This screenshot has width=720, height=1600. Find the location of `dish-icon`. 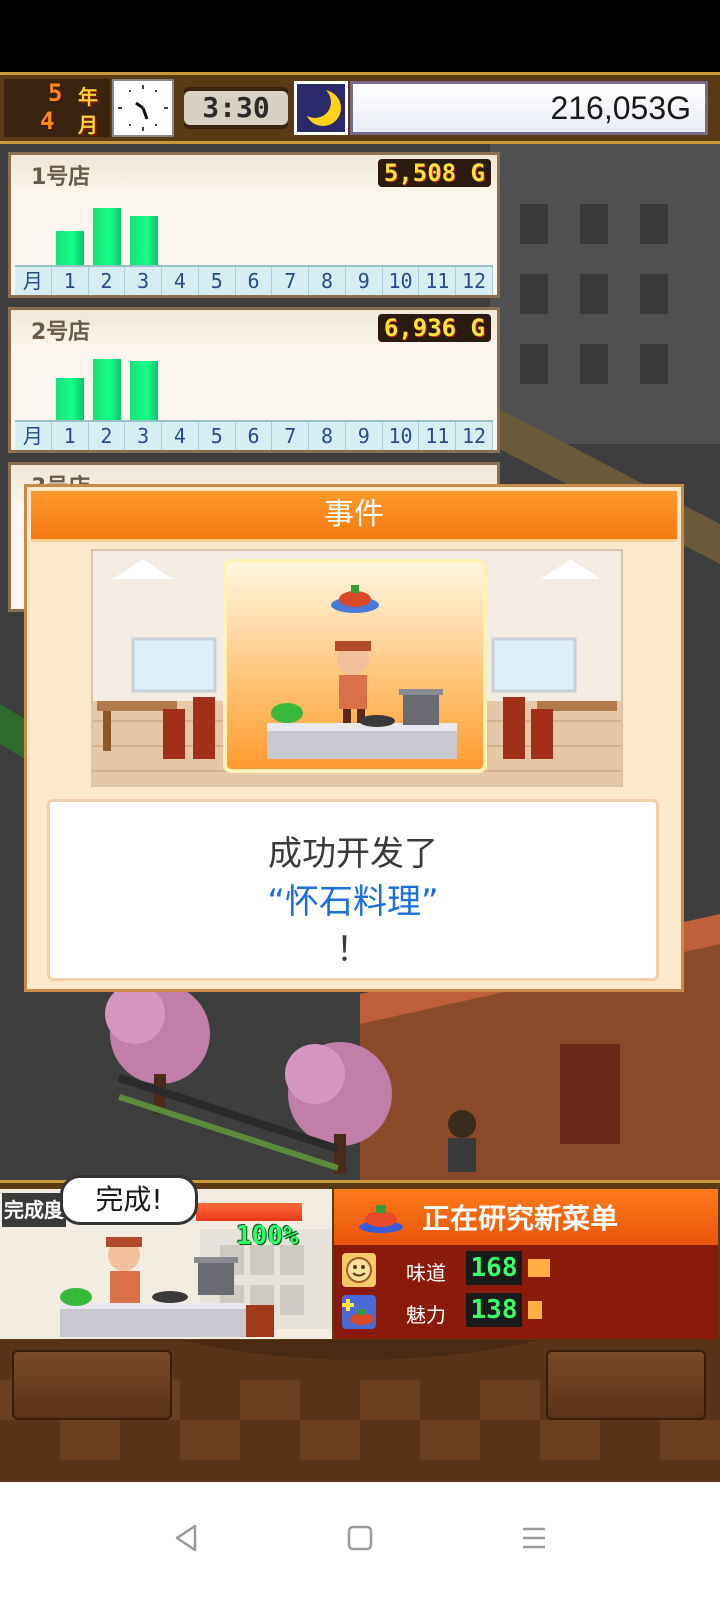

dish-icon is located at coordinates (381, 1219).